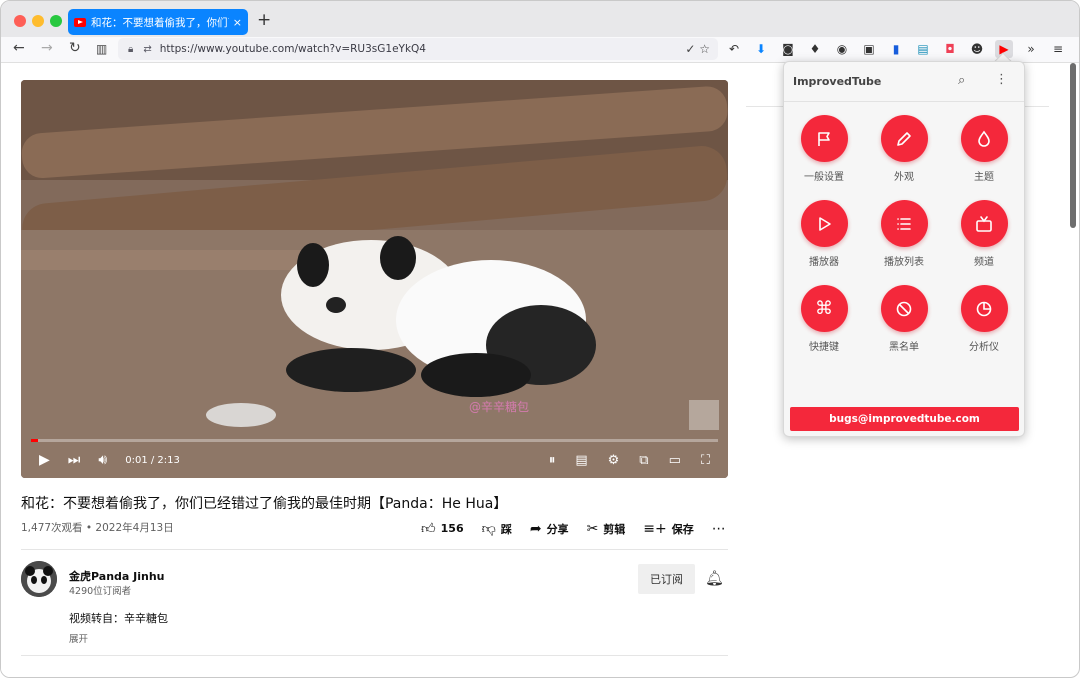  Describe the element at coordinates (38, 21) in the screenshot. I see `minimize-window-button` at that location.